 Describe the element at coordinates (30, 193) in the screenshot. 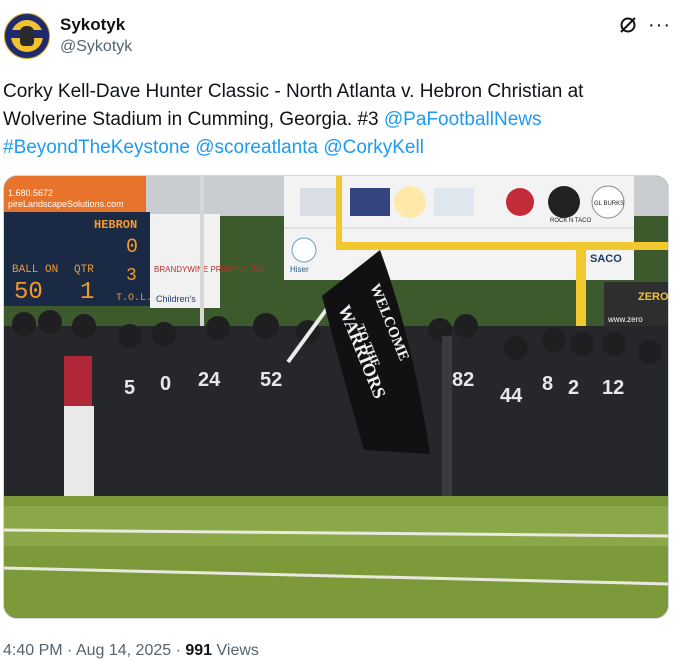

I see `sign-phone: 1.680.5672` at that location.